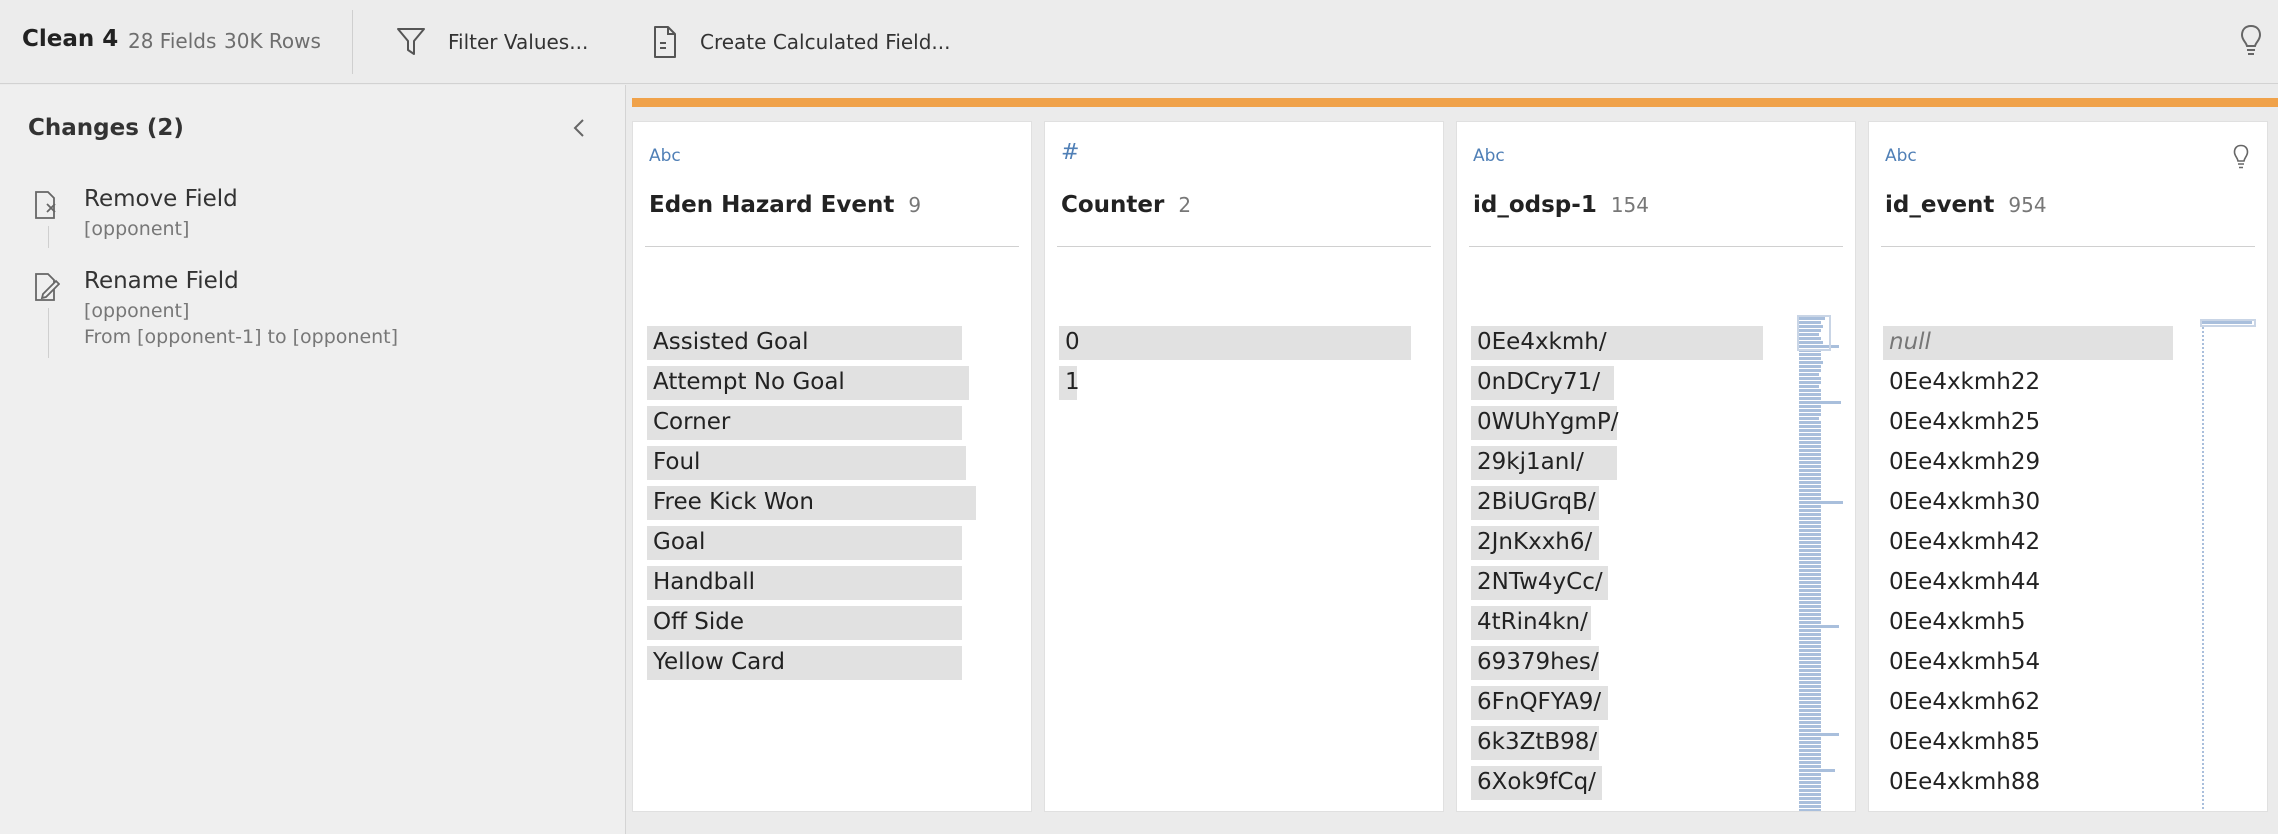 The height and width of the screenshot is (834, 2278). Describe the element at coordinates (70, 39) in the screenshot. I see `step-name: Clean 4` at that location.